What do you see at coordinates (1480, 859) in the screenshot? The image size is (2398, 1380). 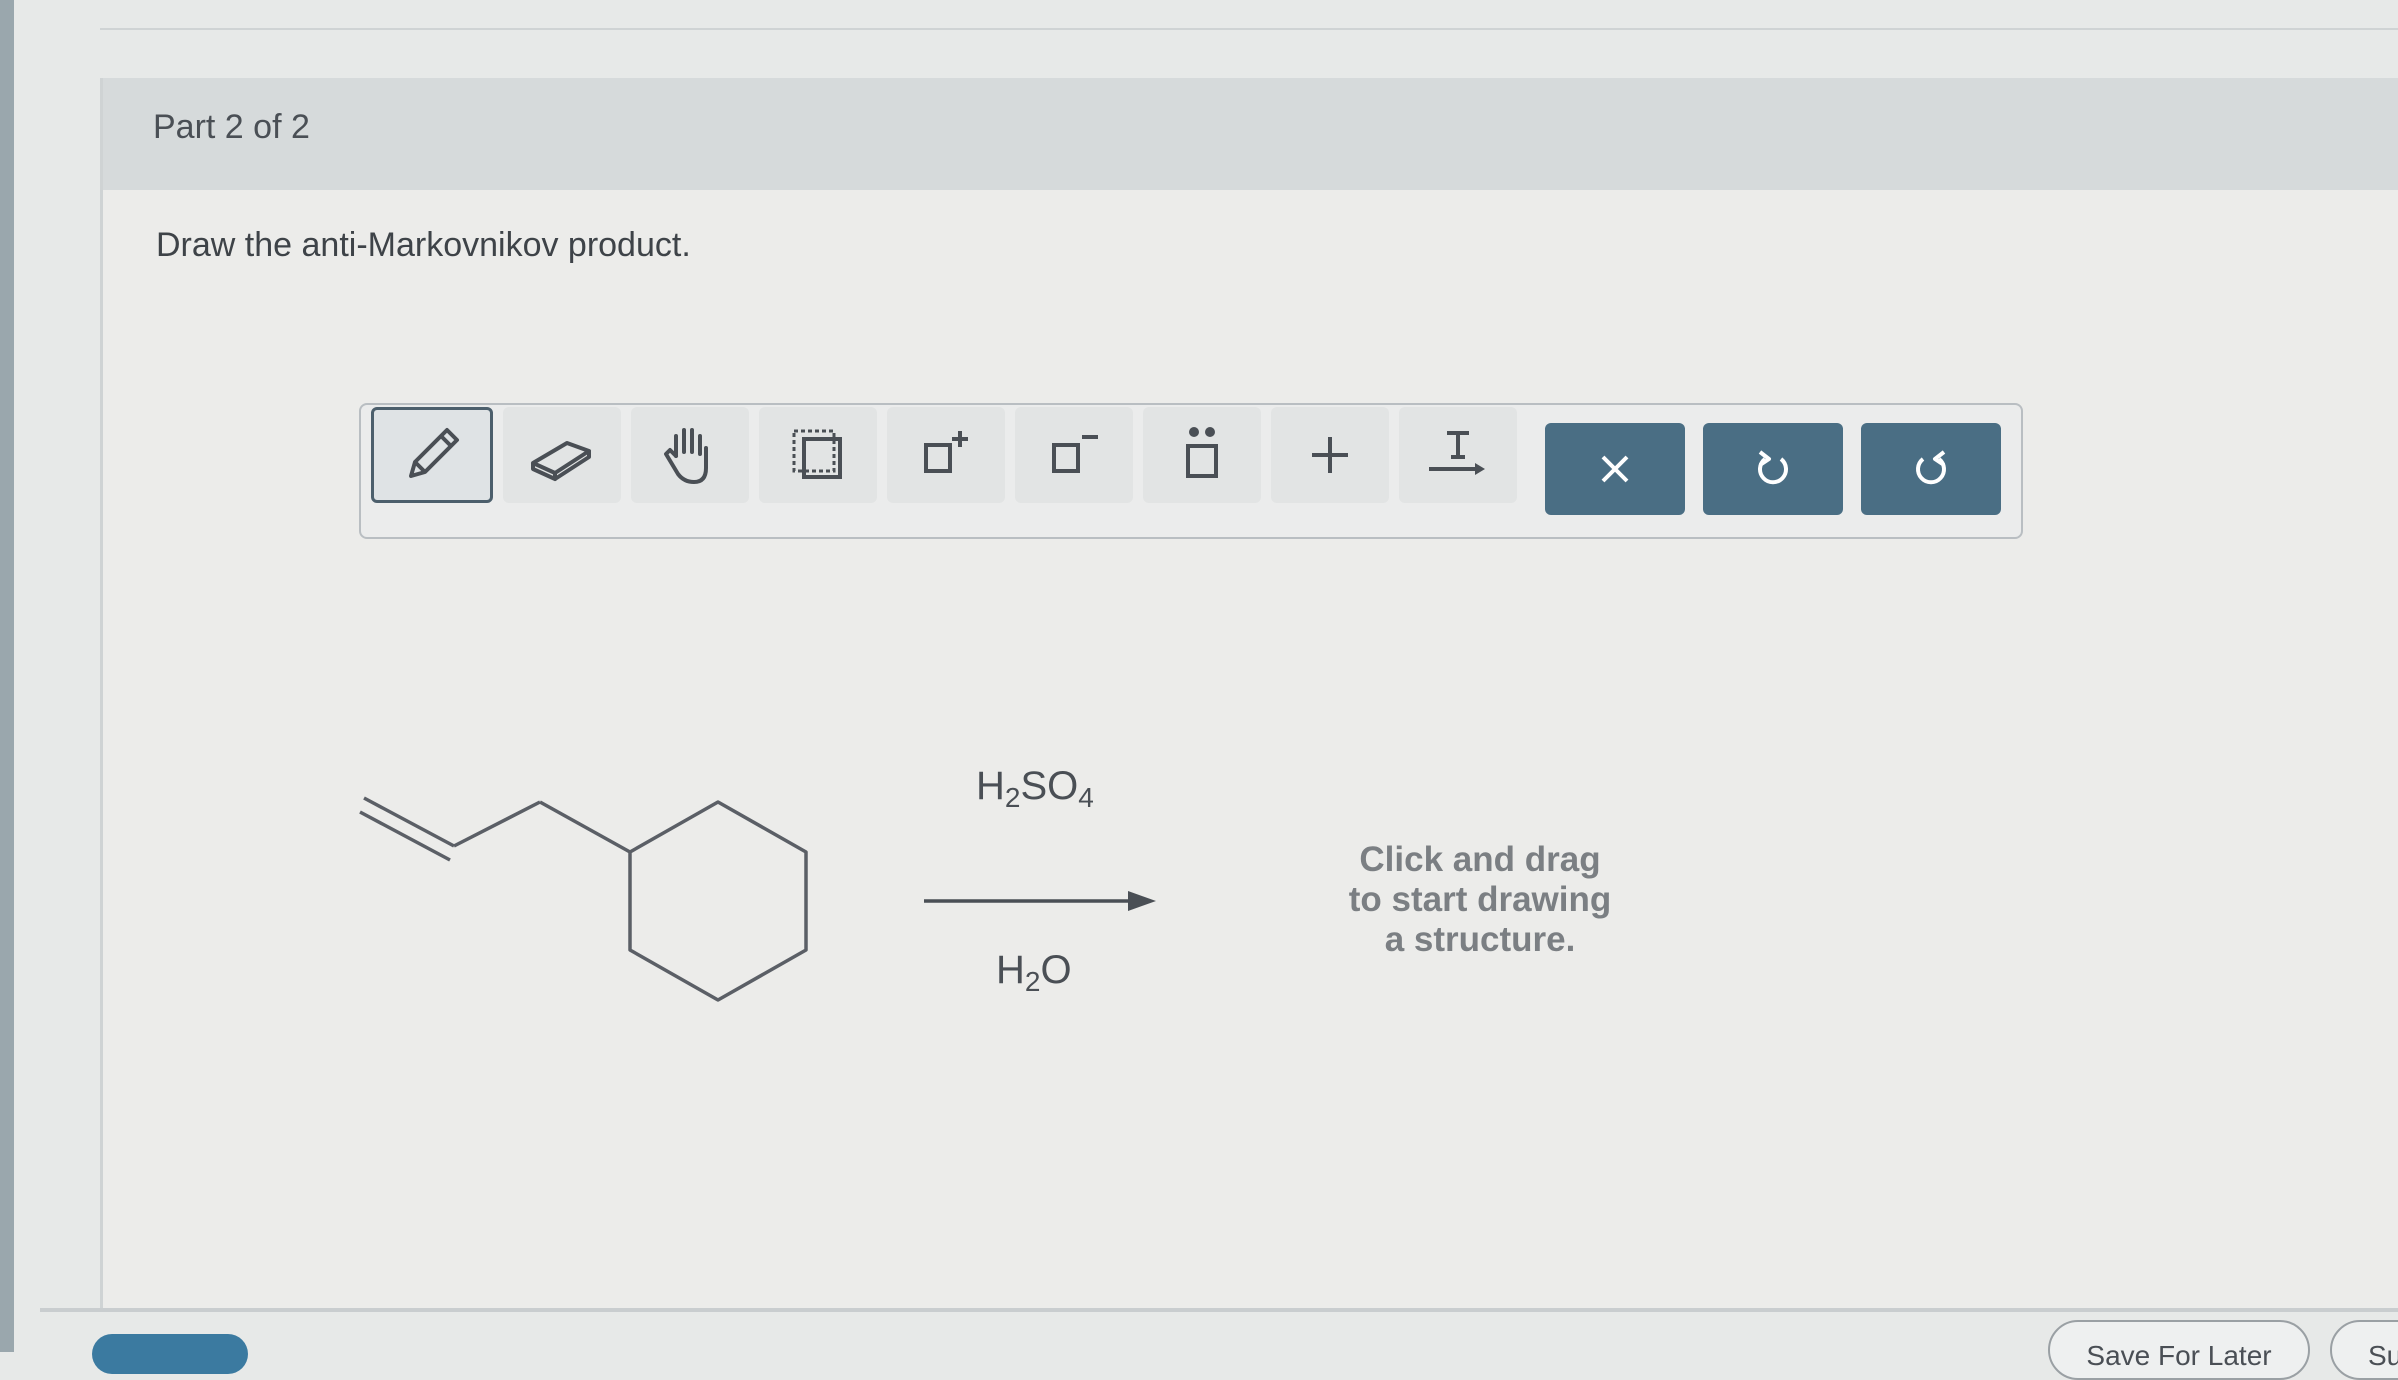 I see `canvas-hint-line-1: Click and drag` at bounding box center [1480, 859].